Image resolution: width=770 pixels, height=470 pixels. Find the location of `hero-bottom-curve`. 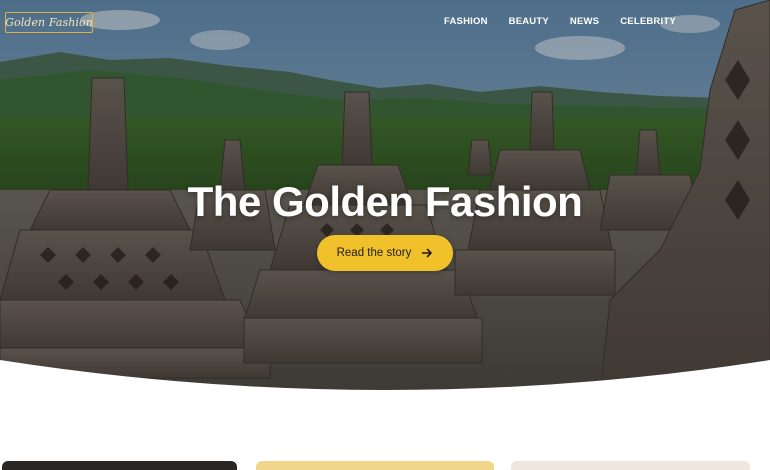

hero-bottom-curve is located at coordinates (385, 380).